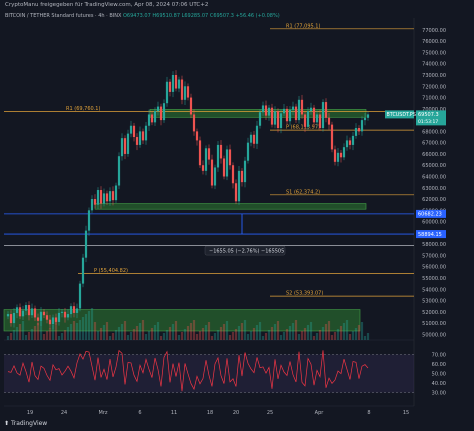 This screenshot has width=474, height=431. Describe the element at coordinates (25, 423) in the screenshot. I see `tradingview-logo: ⬆︎ TradingView` at that location.